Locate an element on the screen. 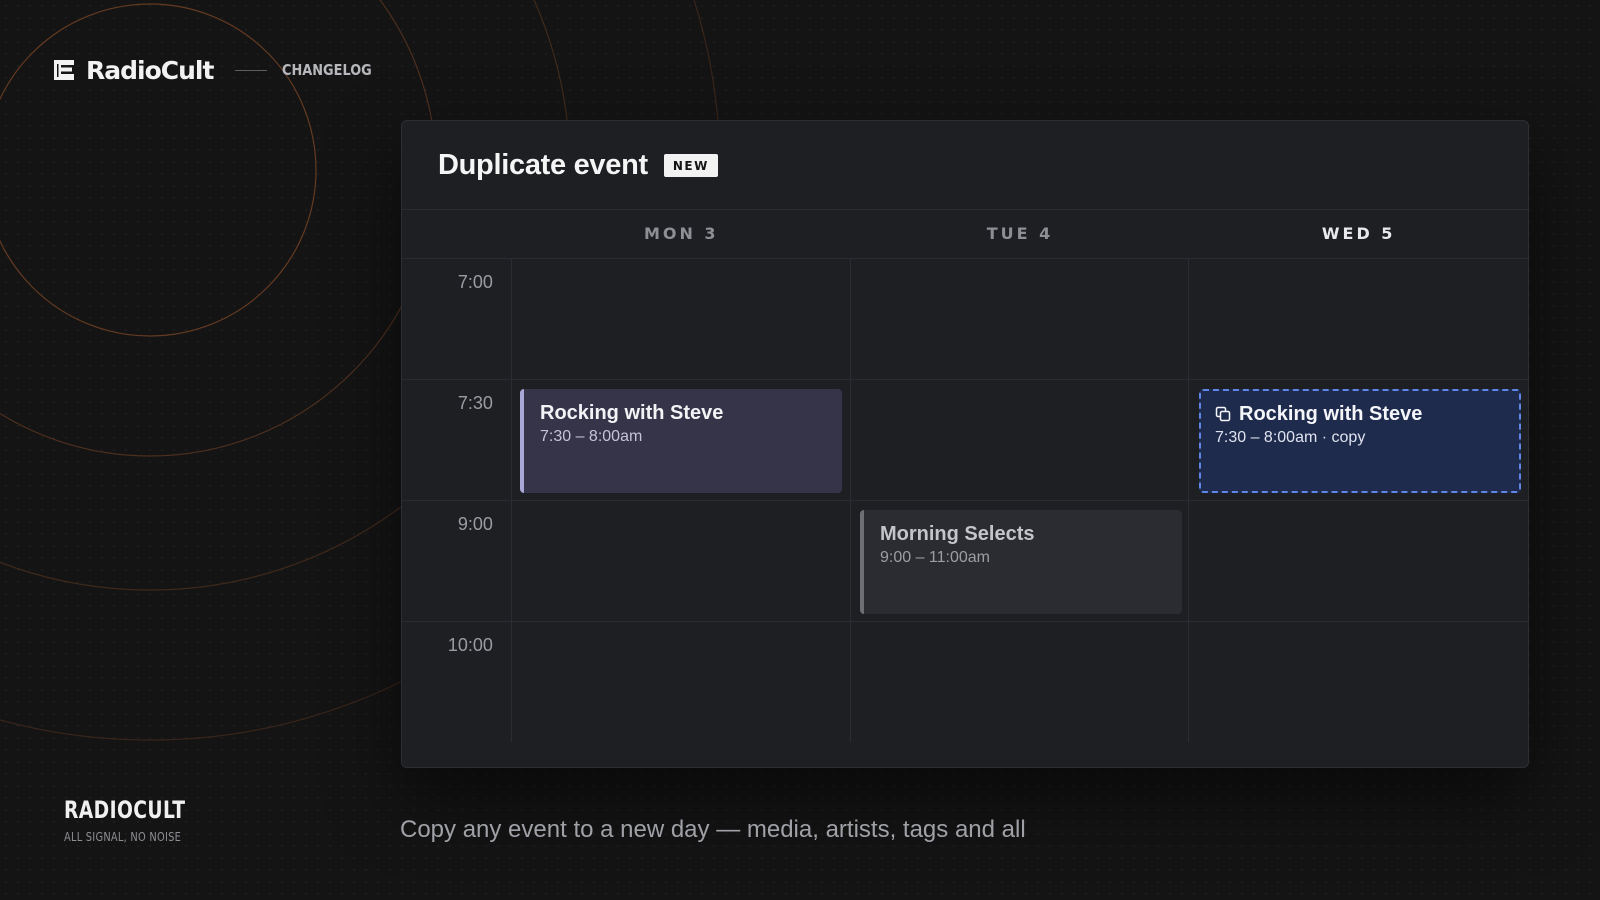 The height and width of the screenshot is (900, 1600). footer-brand-name: RADIOCULT is located at coordinates (125, 810).